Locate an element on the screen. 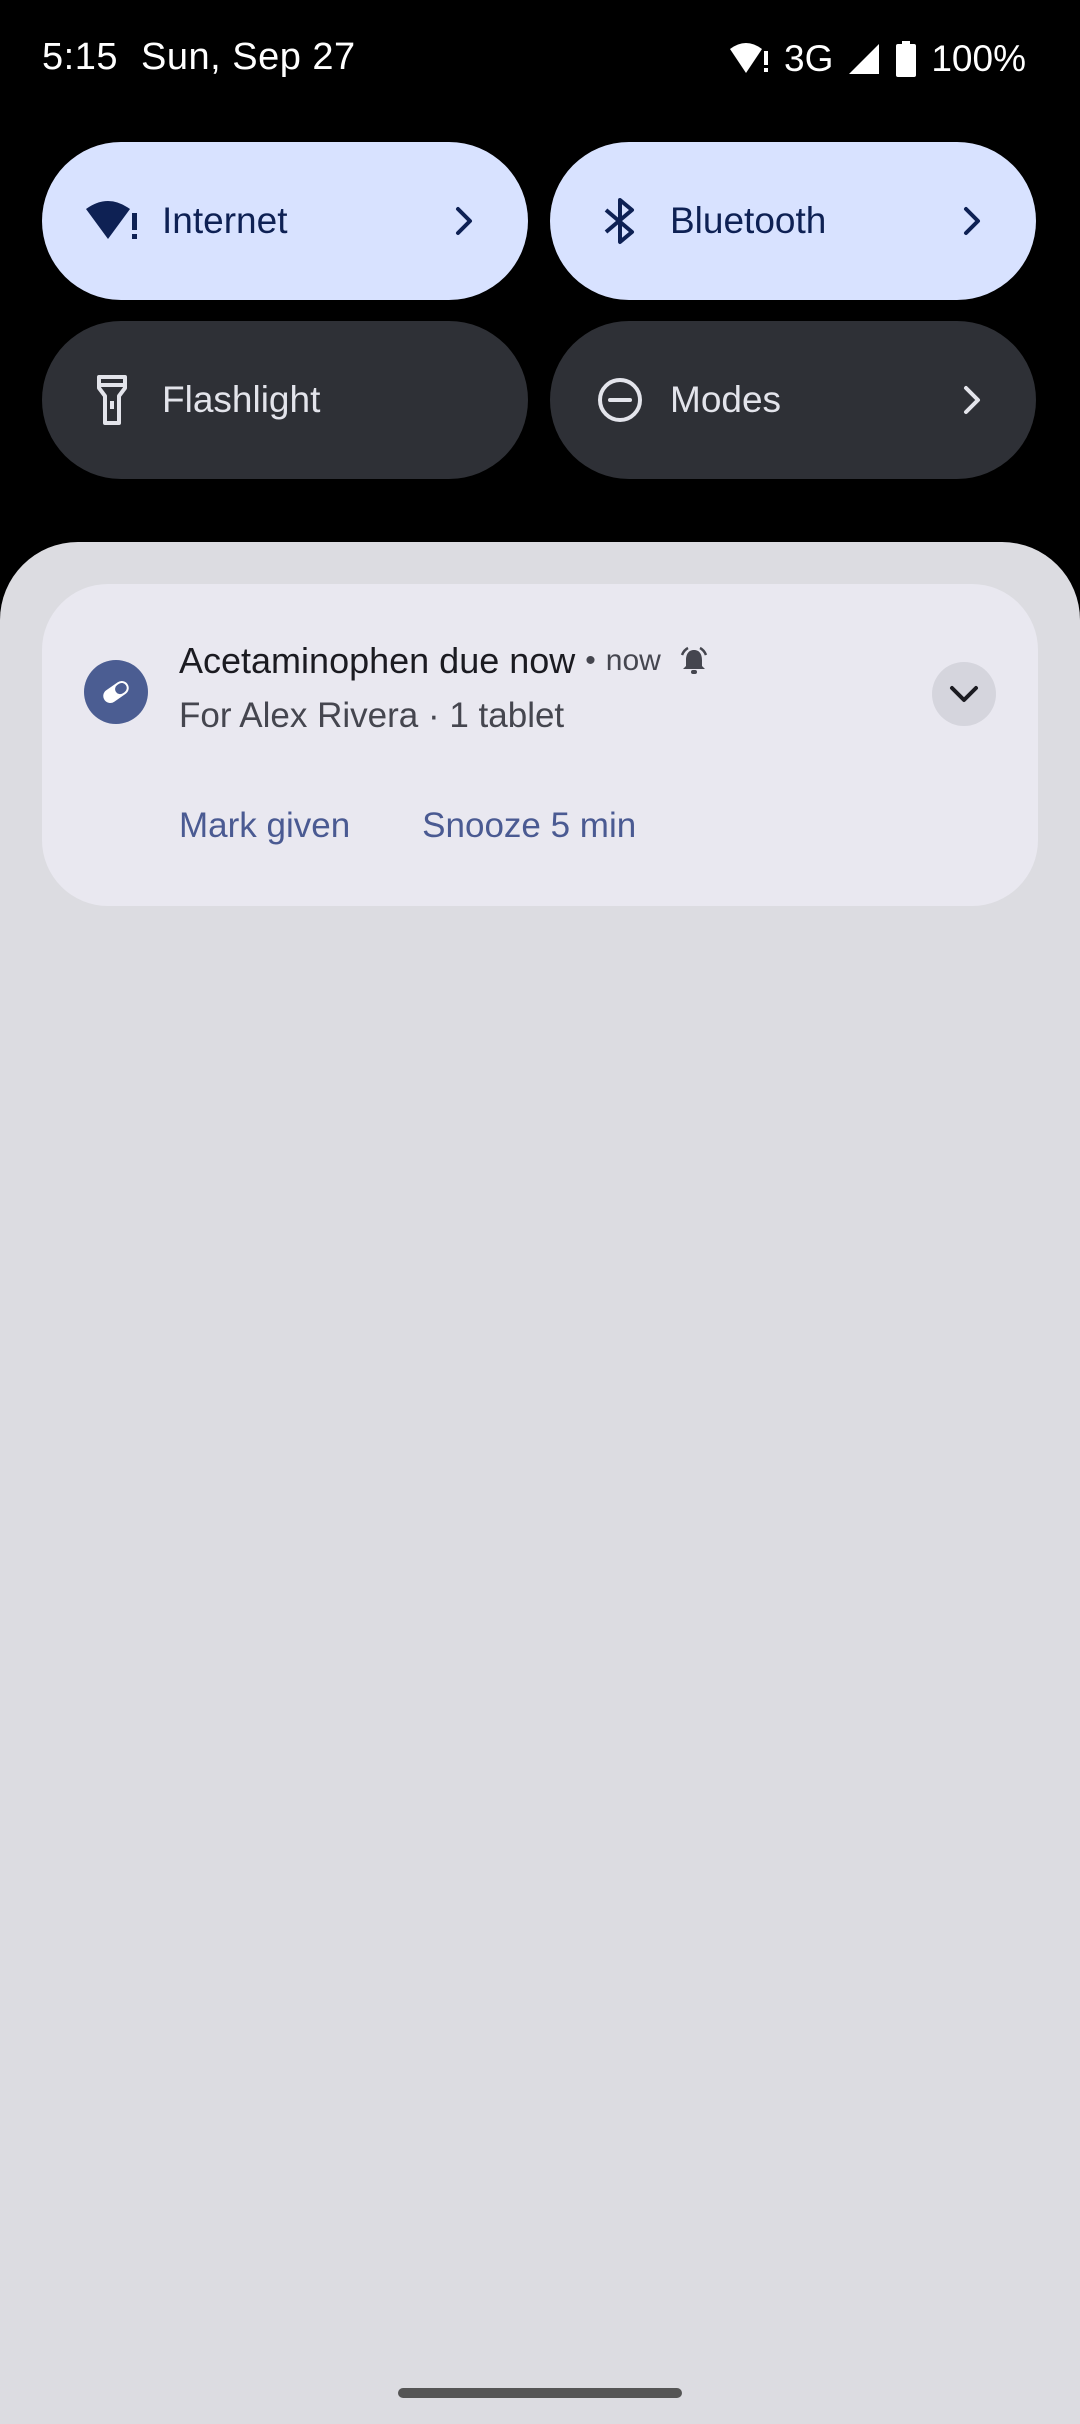 The width and height of the screenshot is (1080, 2424). notification-time: now is located at coordinates (633, 660).